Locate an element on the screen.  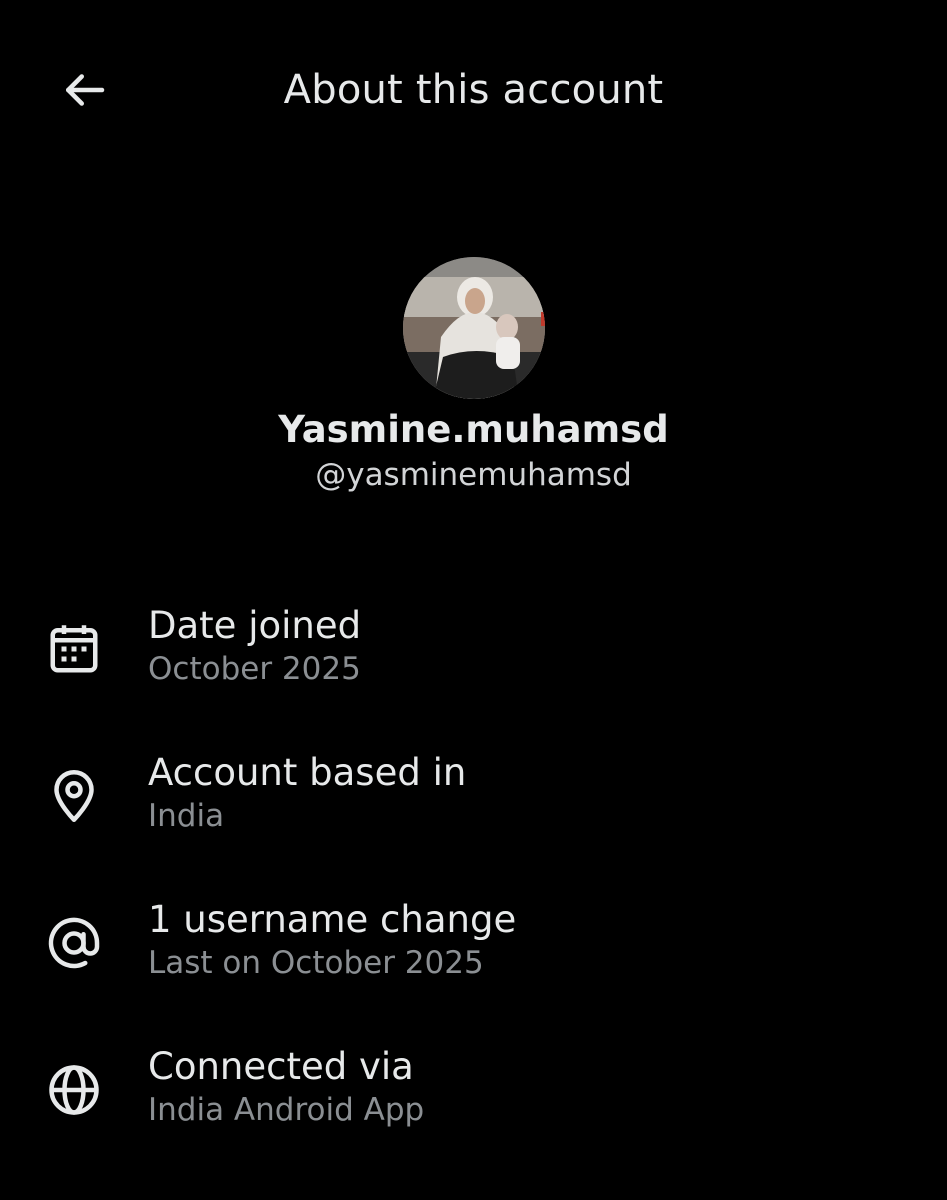
avatar is located at coordinates (473, 328).